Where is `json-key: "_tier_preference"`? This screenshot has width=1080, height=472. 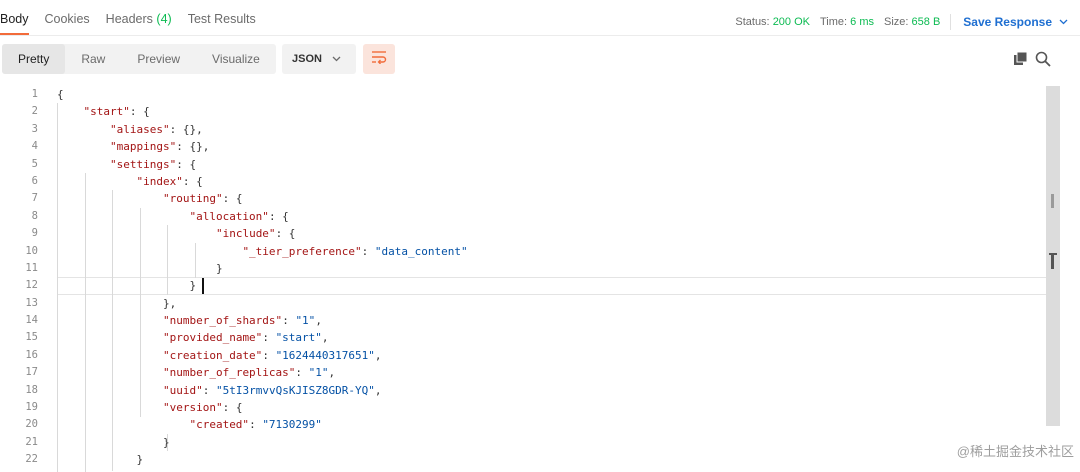
json-key: "_tier_preference" is located at coordinates (302, 251).